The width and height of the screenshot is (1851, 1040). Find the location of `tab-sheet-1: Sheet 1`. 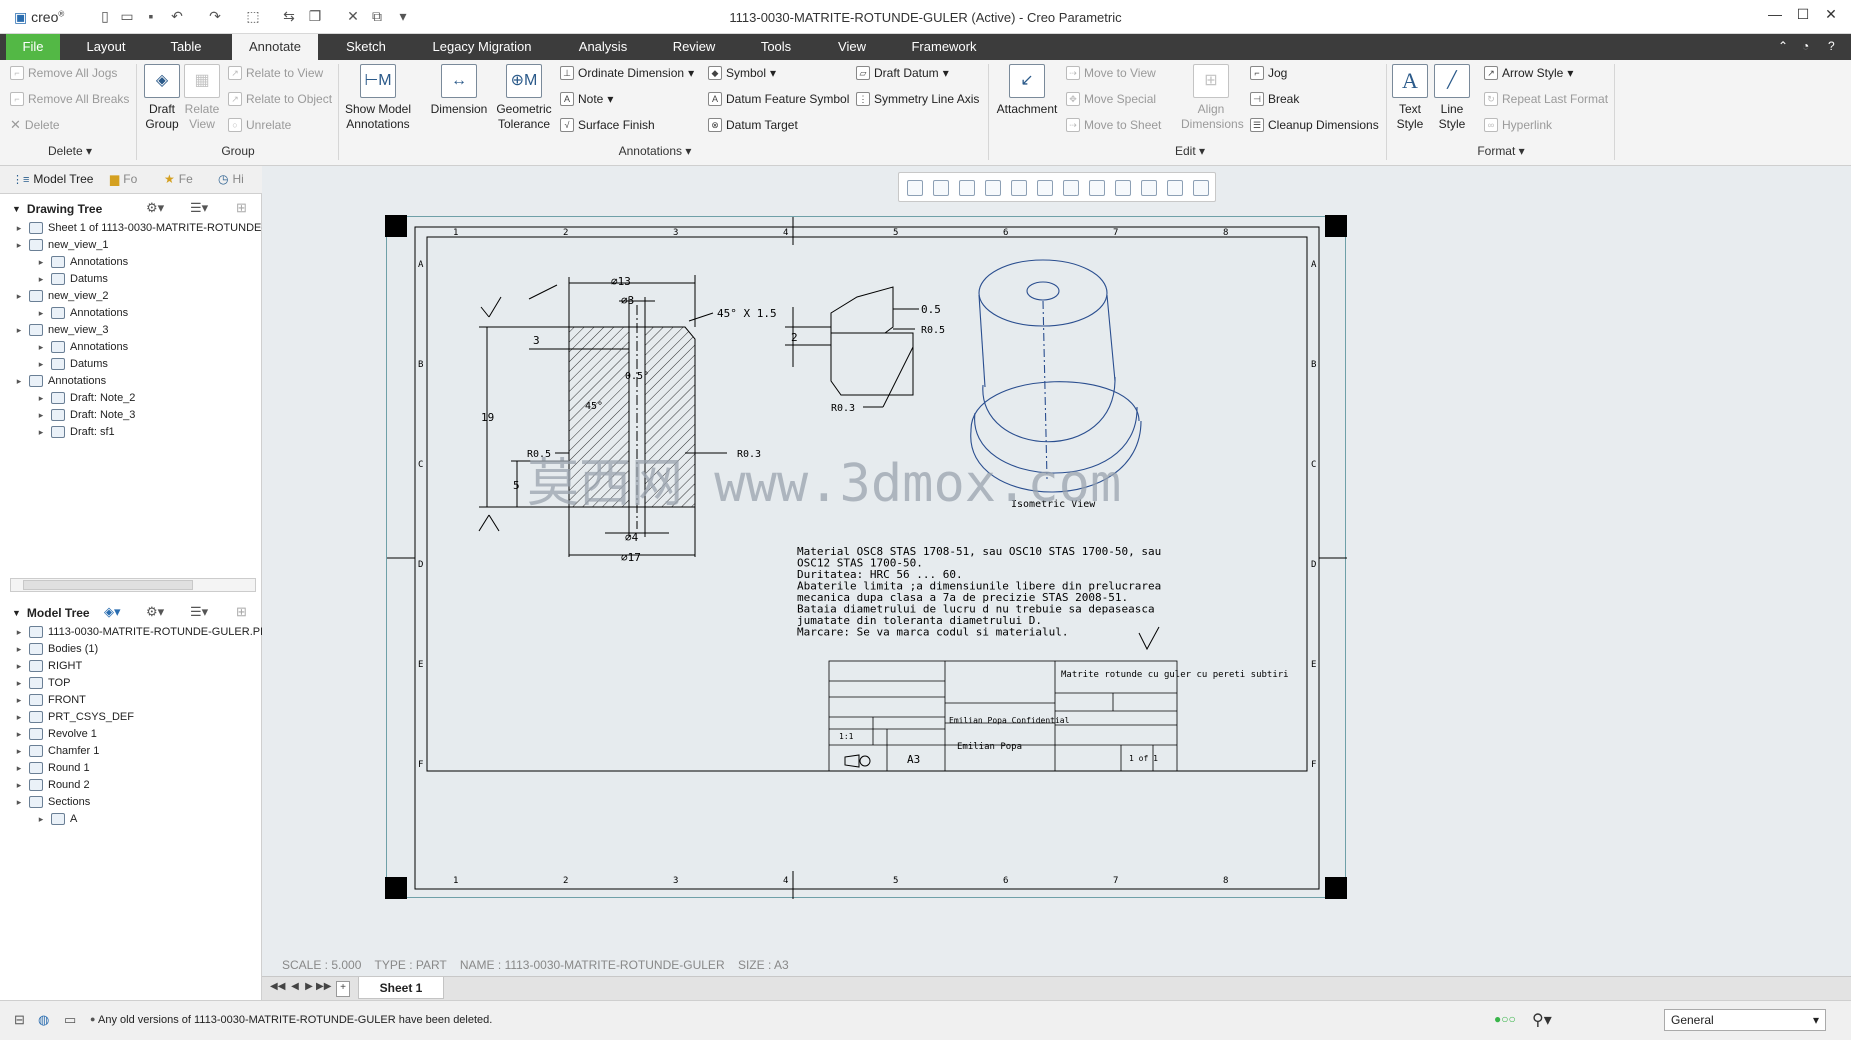

tab-sheet-1: Sheet 1 is located at coordinates (401, 988).